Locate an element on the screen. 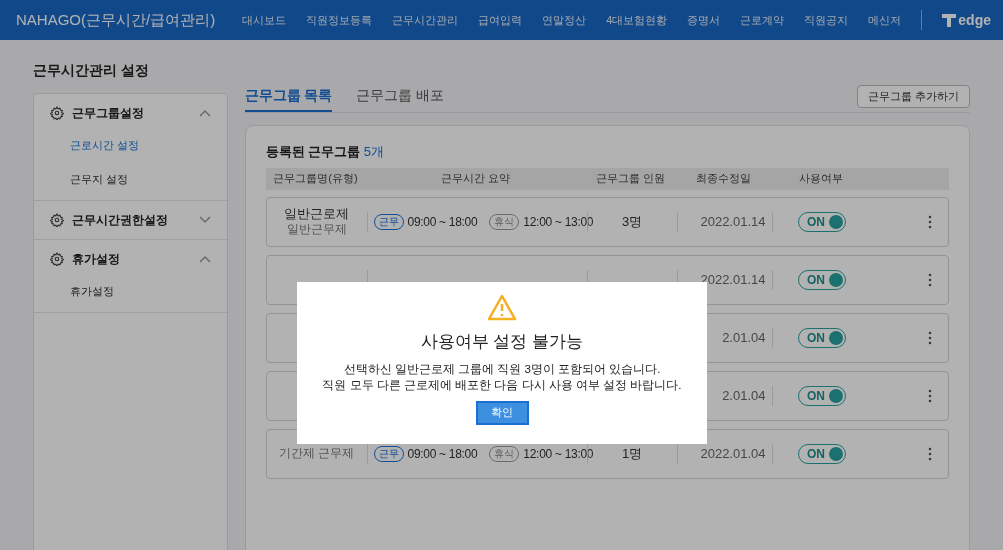 The image size is (1003, 550). nav-link: 연말정산 is located at coordinates (564, 20).